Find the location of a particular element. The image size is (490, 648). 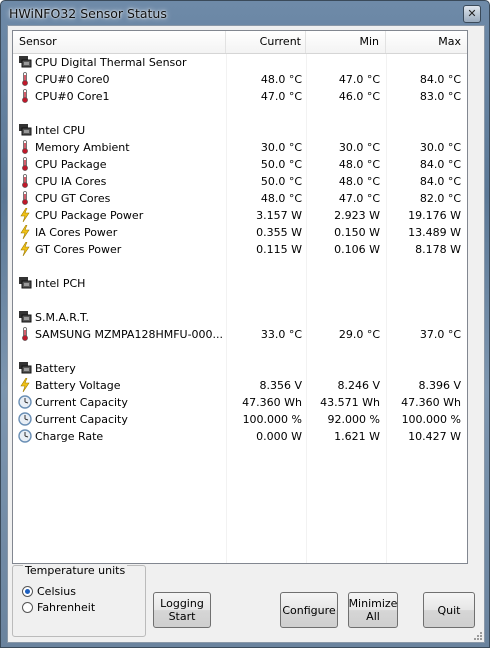

temperature-units-group: Temperature units Celsius Fahrenheit is located at coordinates (79, 600).